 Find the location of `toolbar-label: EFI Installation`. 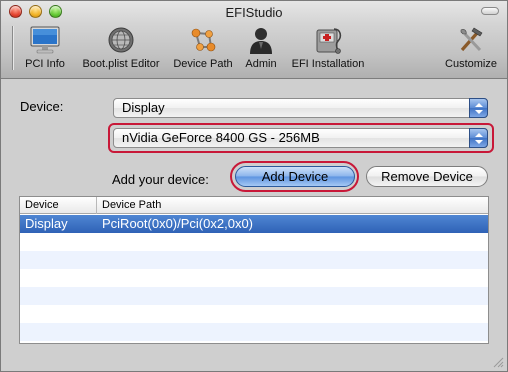

toolbar-label: EFI Installation is located at coordinates (328, 64).